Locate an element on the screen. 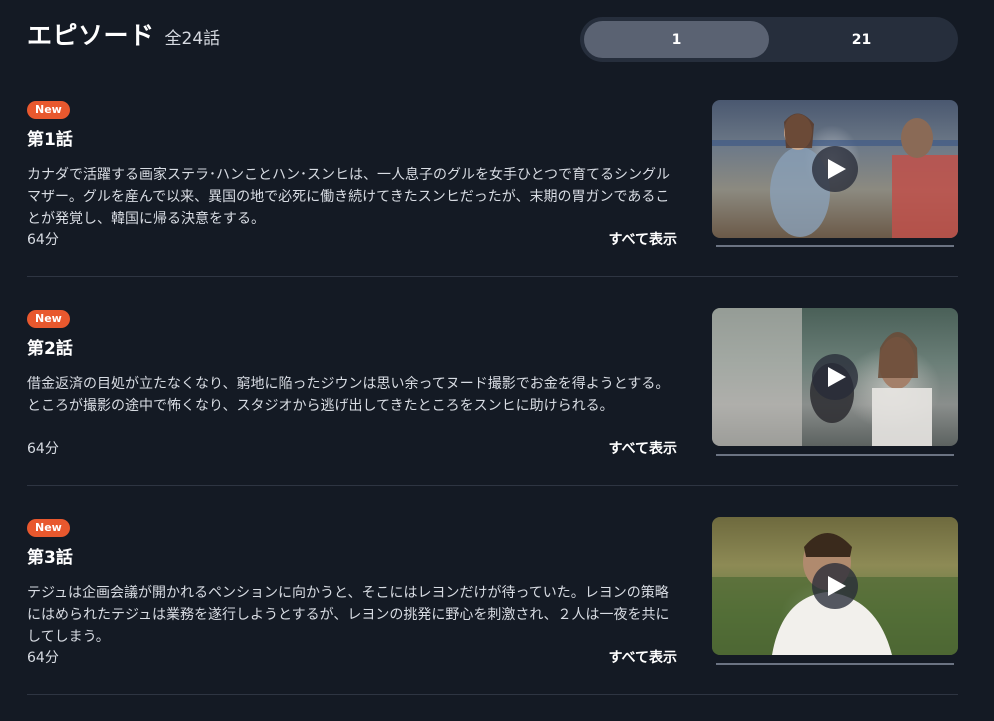  page-title: エピソード is located at coordinates (91, 35).